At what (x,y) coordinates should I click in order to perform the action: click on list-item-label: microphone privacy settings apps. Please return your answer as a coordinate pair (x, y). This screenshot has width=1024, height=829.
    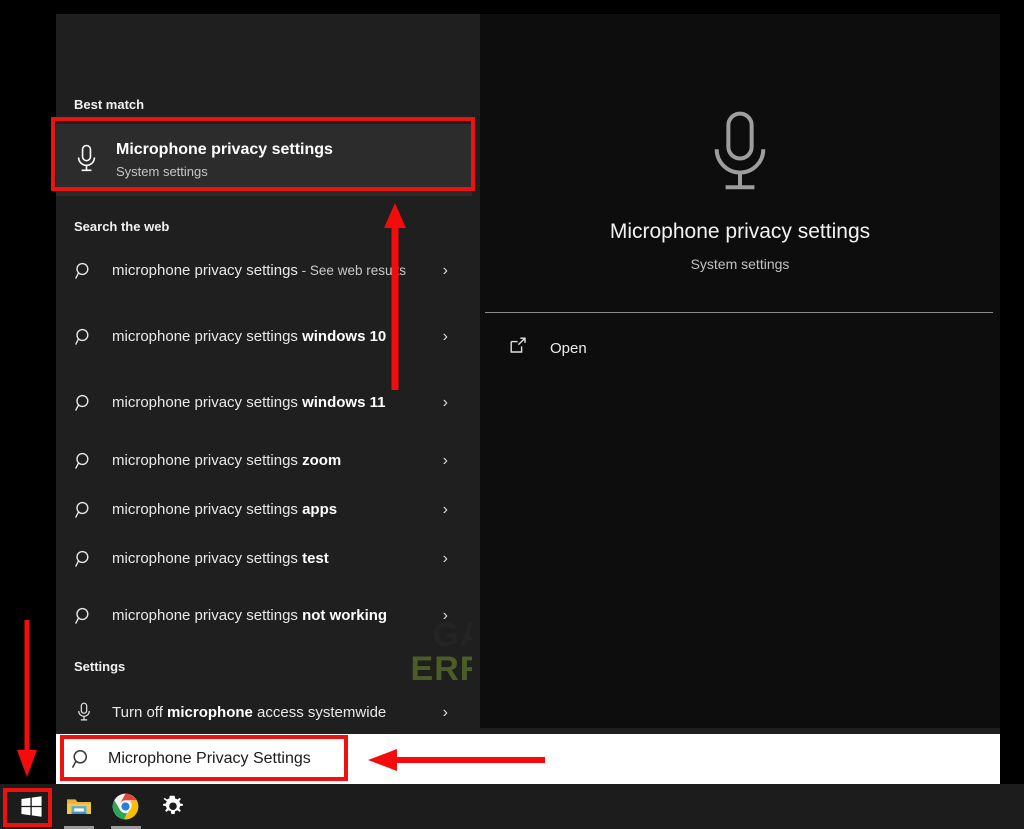
    Looking at the image, I should click on (225, 509).